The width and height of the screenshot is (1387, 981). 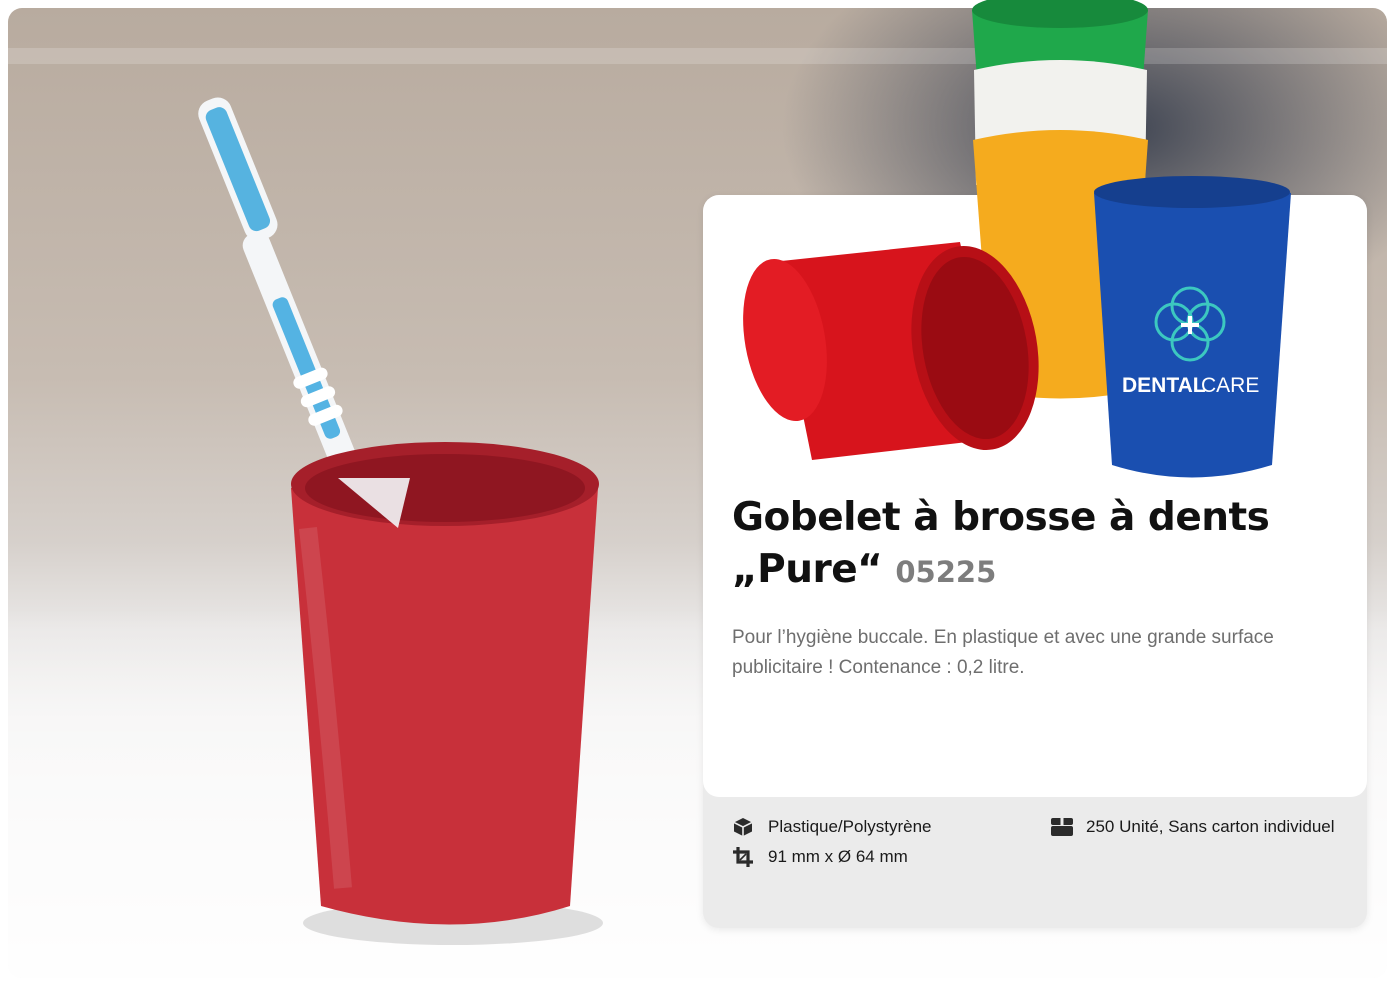 What do you see at coordinates (1061, 827) in the screenshot?
I see `package-icon` at bounding box center [1061, 827].